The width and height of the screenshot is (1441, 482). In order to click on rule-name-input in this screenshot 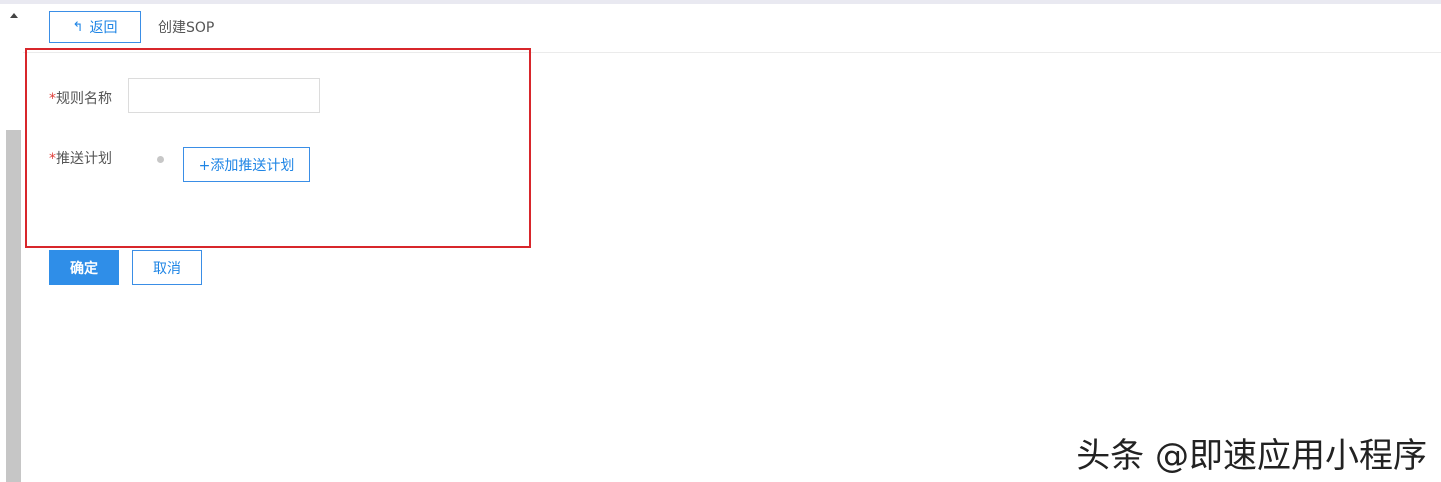, I will do `click(224, 95)`.